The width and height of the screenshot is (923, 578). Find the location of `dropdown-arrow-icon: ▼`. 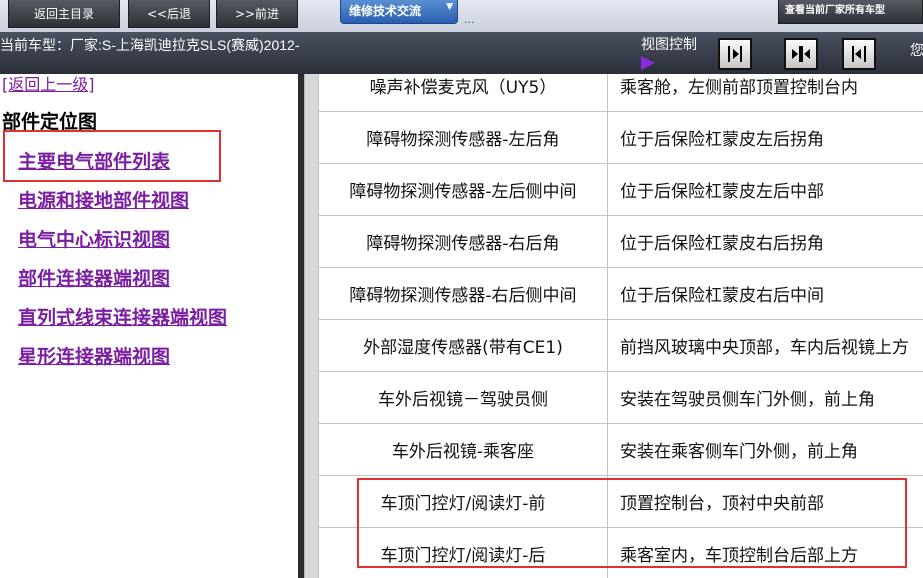

dropdown-arrow-icon: ▼ is located at coordinates (449, 7).